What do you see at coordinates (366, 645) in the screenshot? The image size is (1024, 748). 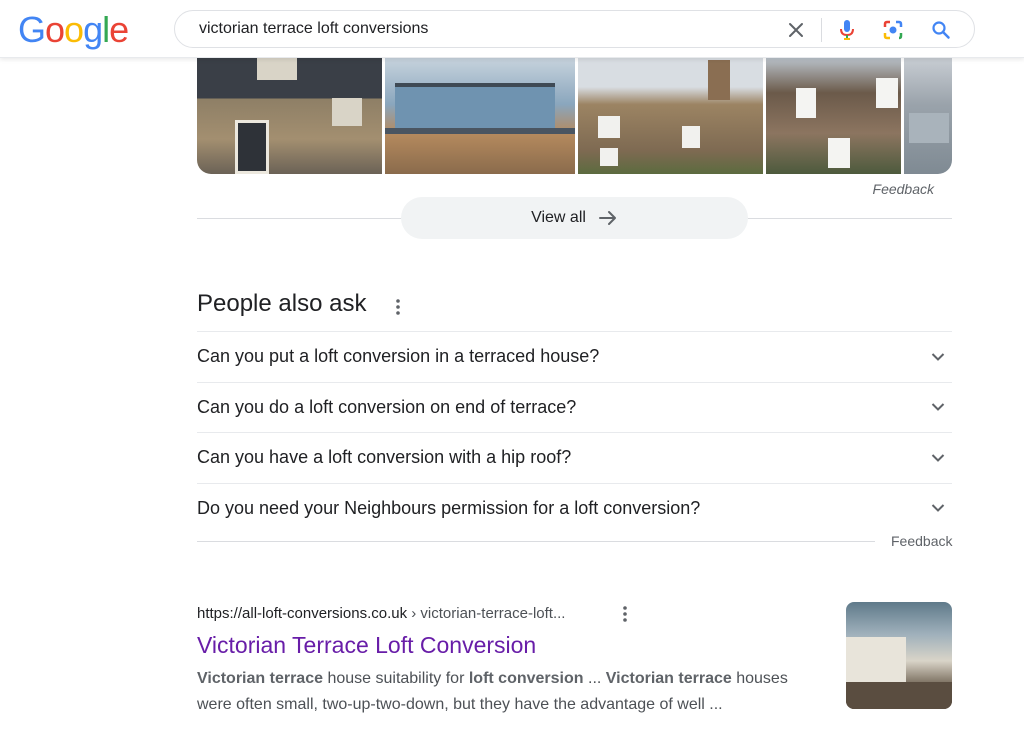 I see `result-title-link: Victorian Terrace Loft Conversion` at bounding box center [366, 645].